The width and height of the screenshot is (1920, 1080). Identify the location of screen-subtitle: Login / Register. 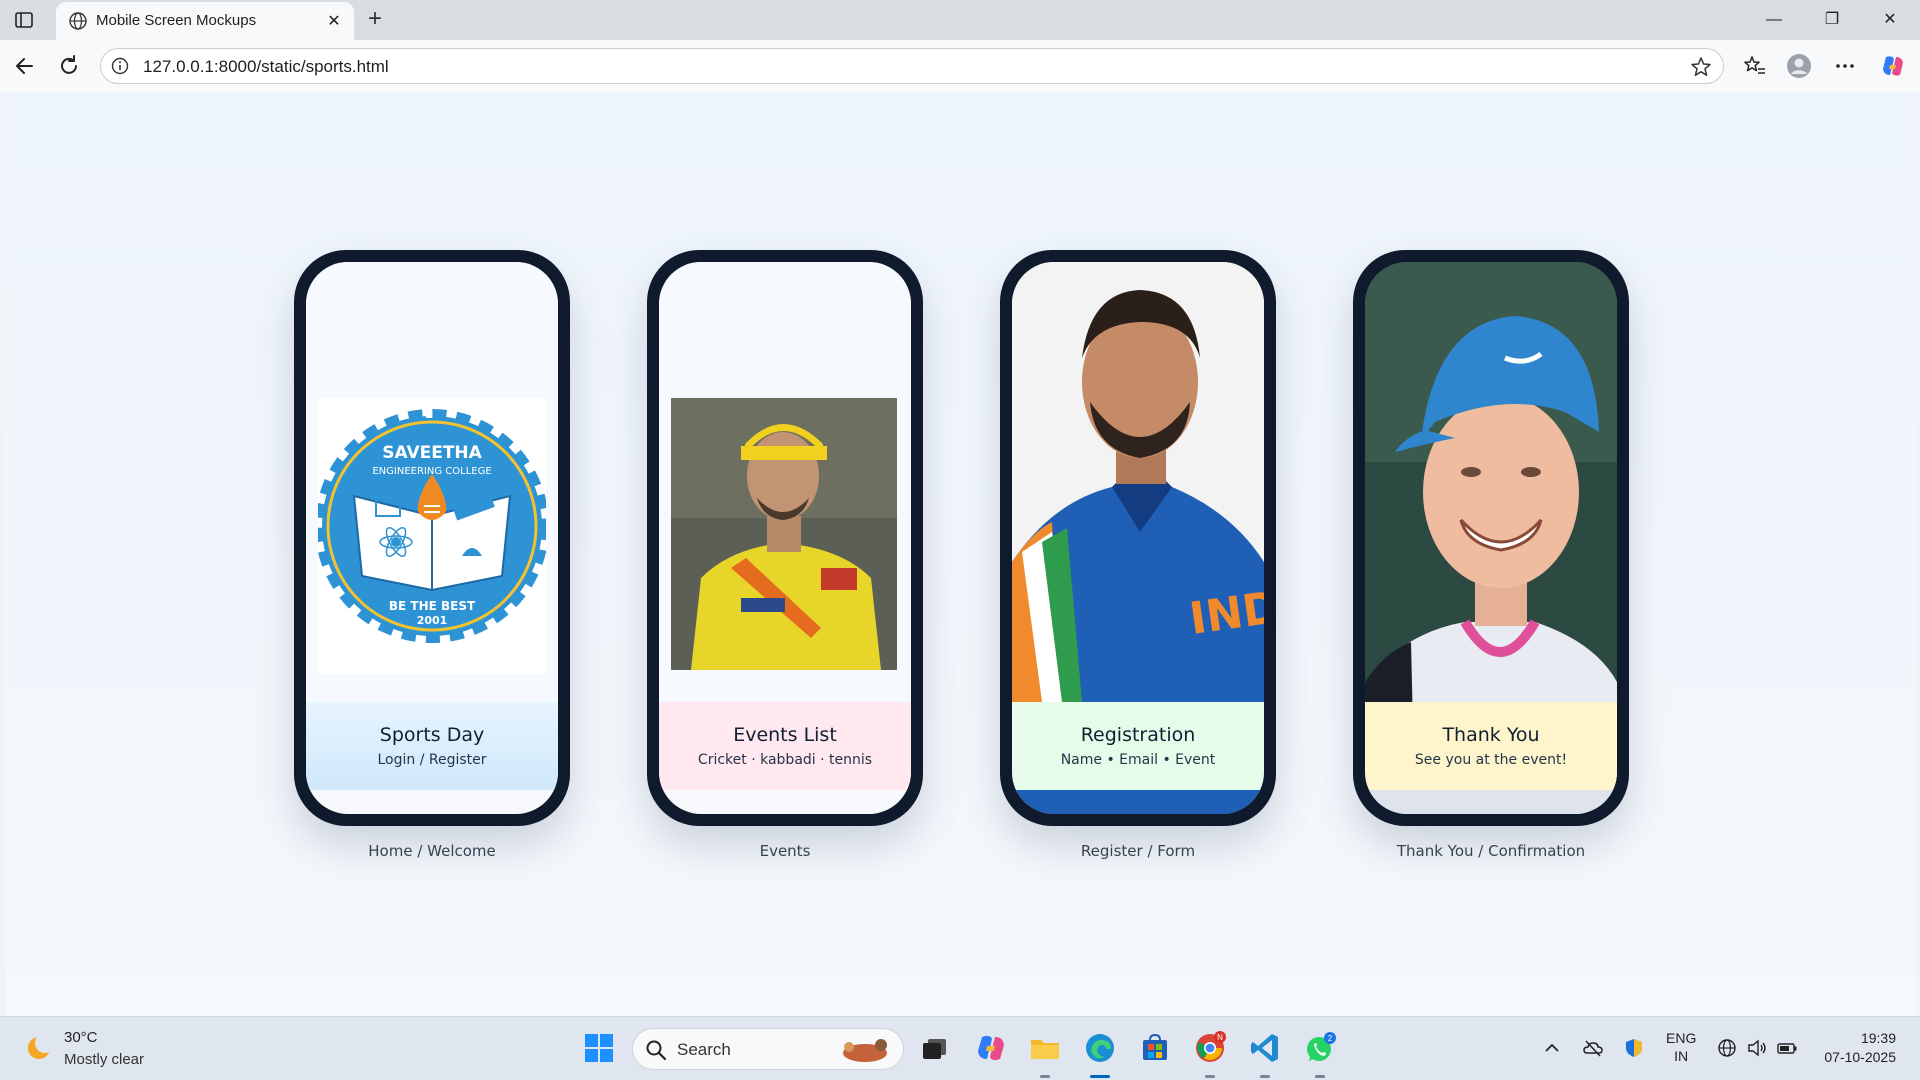
(432, 760).